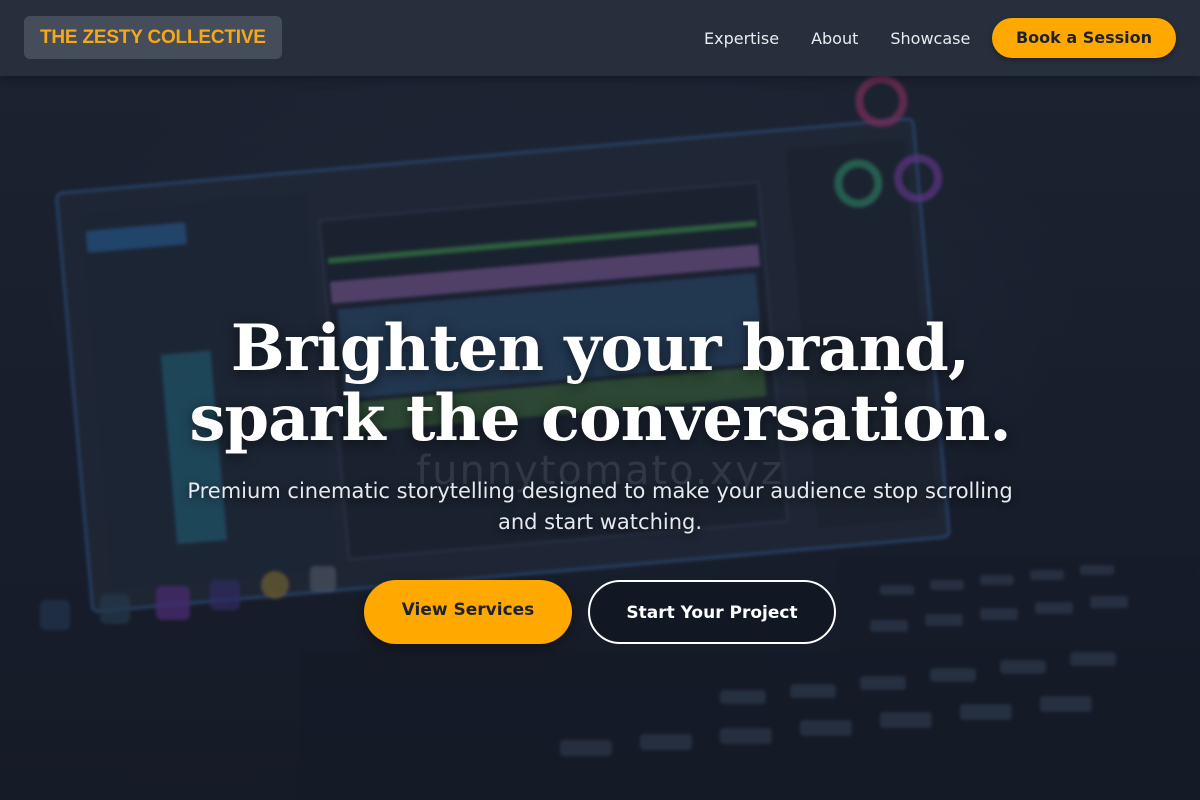 The image size is (1200, 800). I want to click on nav-links: Expertise About Showcase, so click(837, 38).